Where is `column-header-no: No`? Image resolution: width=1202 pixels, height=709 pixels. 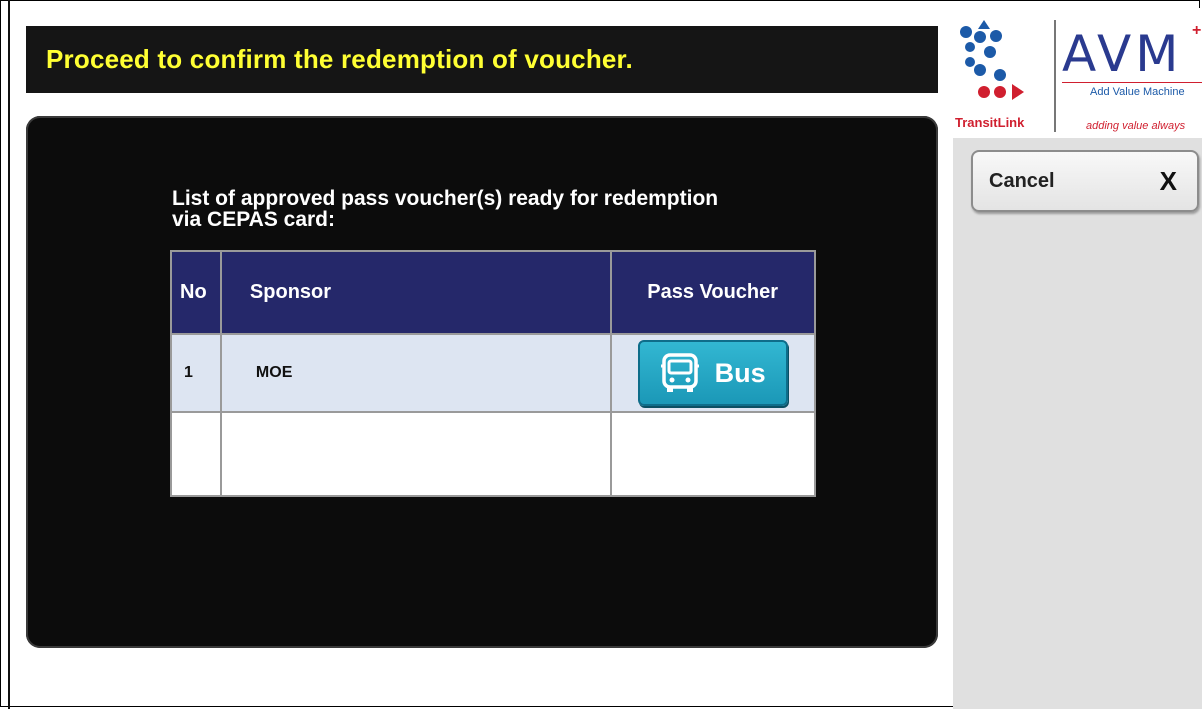
column-header-no: No is located at coordinates (196, 292).